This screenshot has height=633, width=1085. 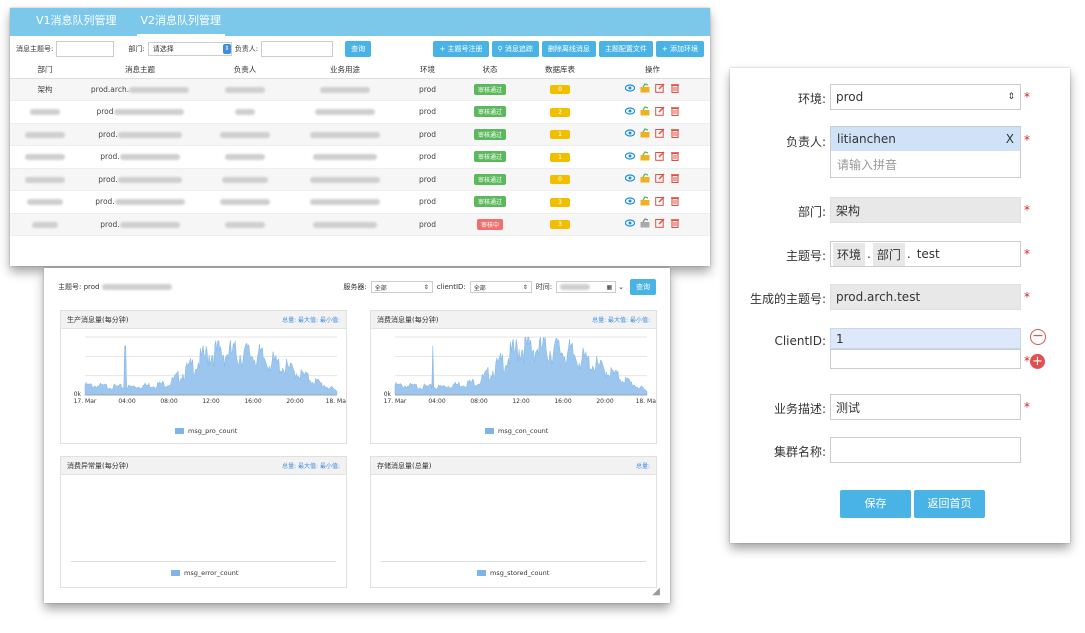 I want to click on topic-part-dept: 部门, so click(x=888, y=254).